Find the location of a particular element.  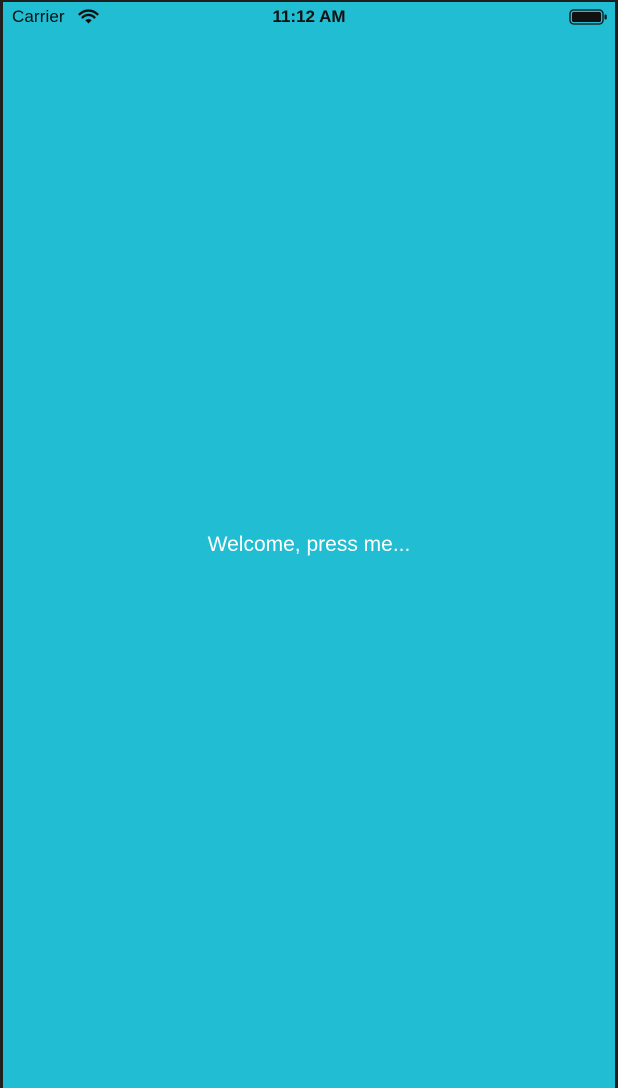

status-time: 11:12 AM is located at coordinates (309, 16).